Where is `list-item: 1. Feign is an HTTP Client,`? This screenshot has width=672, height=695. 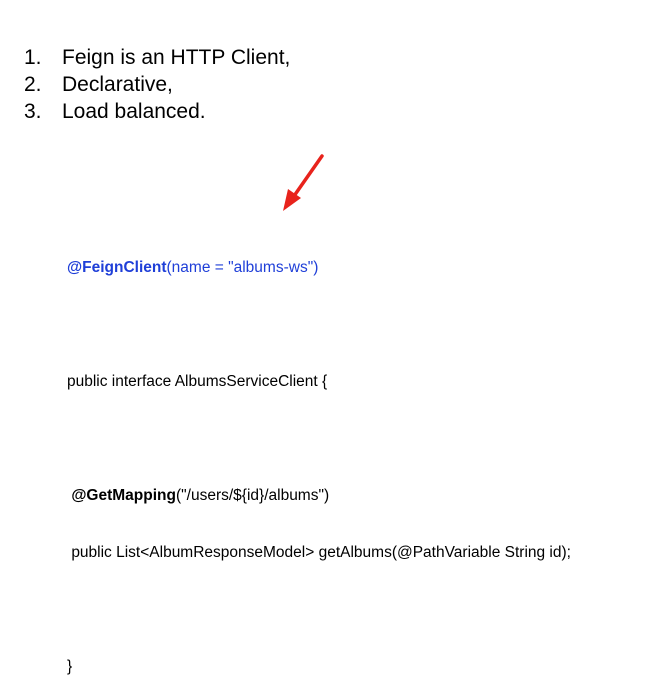
list-item: 1. Feign is an HTTP Client, is located at coordinates (157, 57).